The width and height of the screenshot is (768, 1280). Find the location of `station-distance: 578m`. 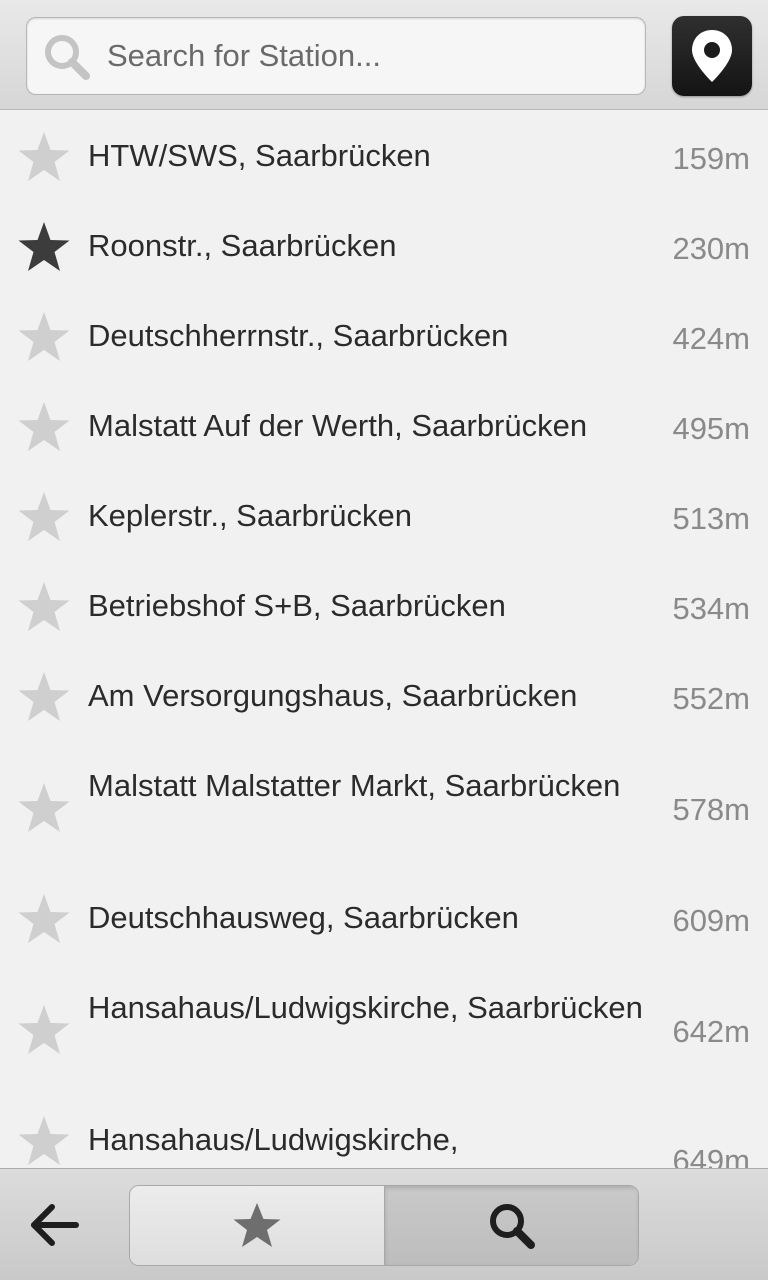

station-distance: 578m is located at coordinates (711, 809).